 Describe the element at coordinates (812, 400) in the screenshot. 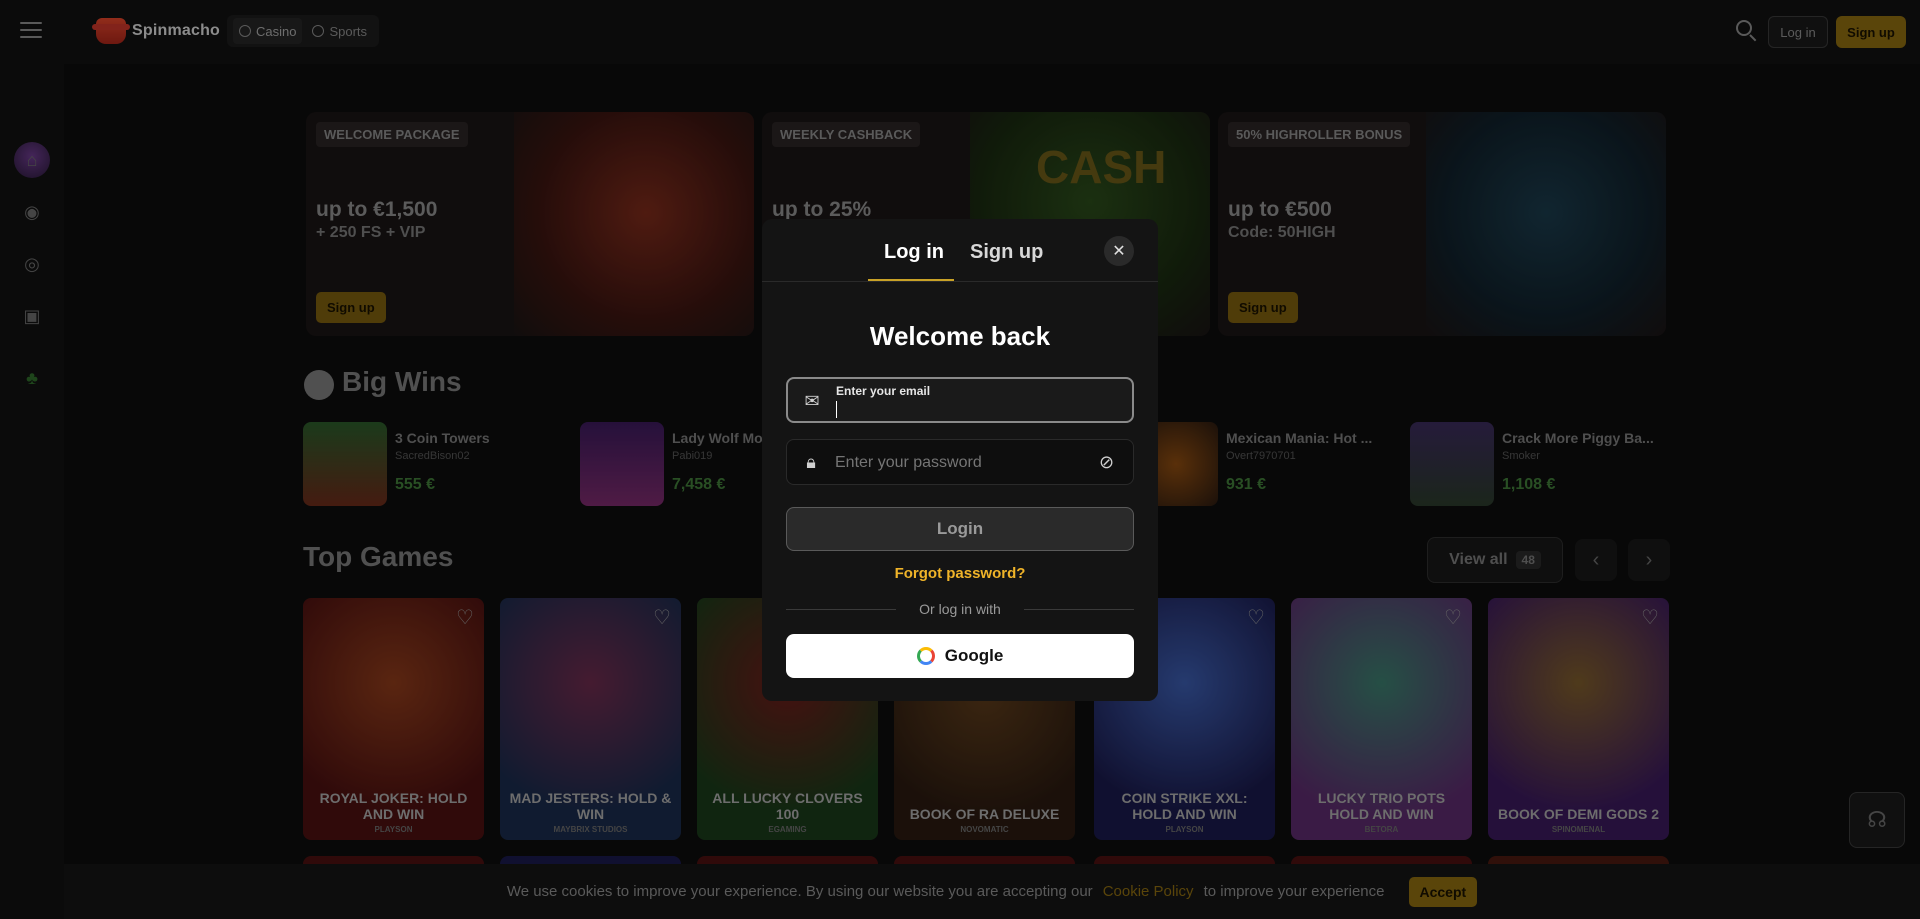

I see `envelope-icon: ✉` at that location.